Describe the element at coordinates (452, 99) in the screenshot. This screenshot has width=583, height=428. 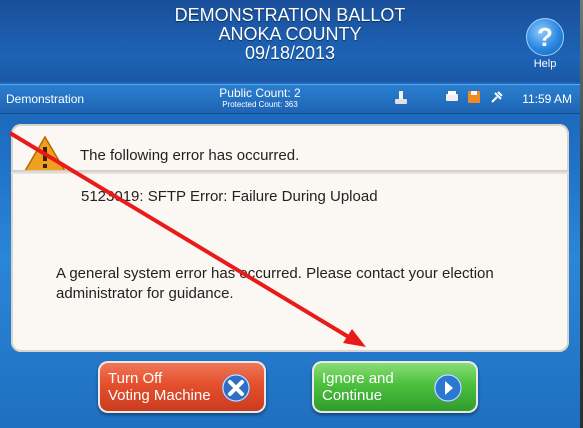
I see `printer-icon` at that location.